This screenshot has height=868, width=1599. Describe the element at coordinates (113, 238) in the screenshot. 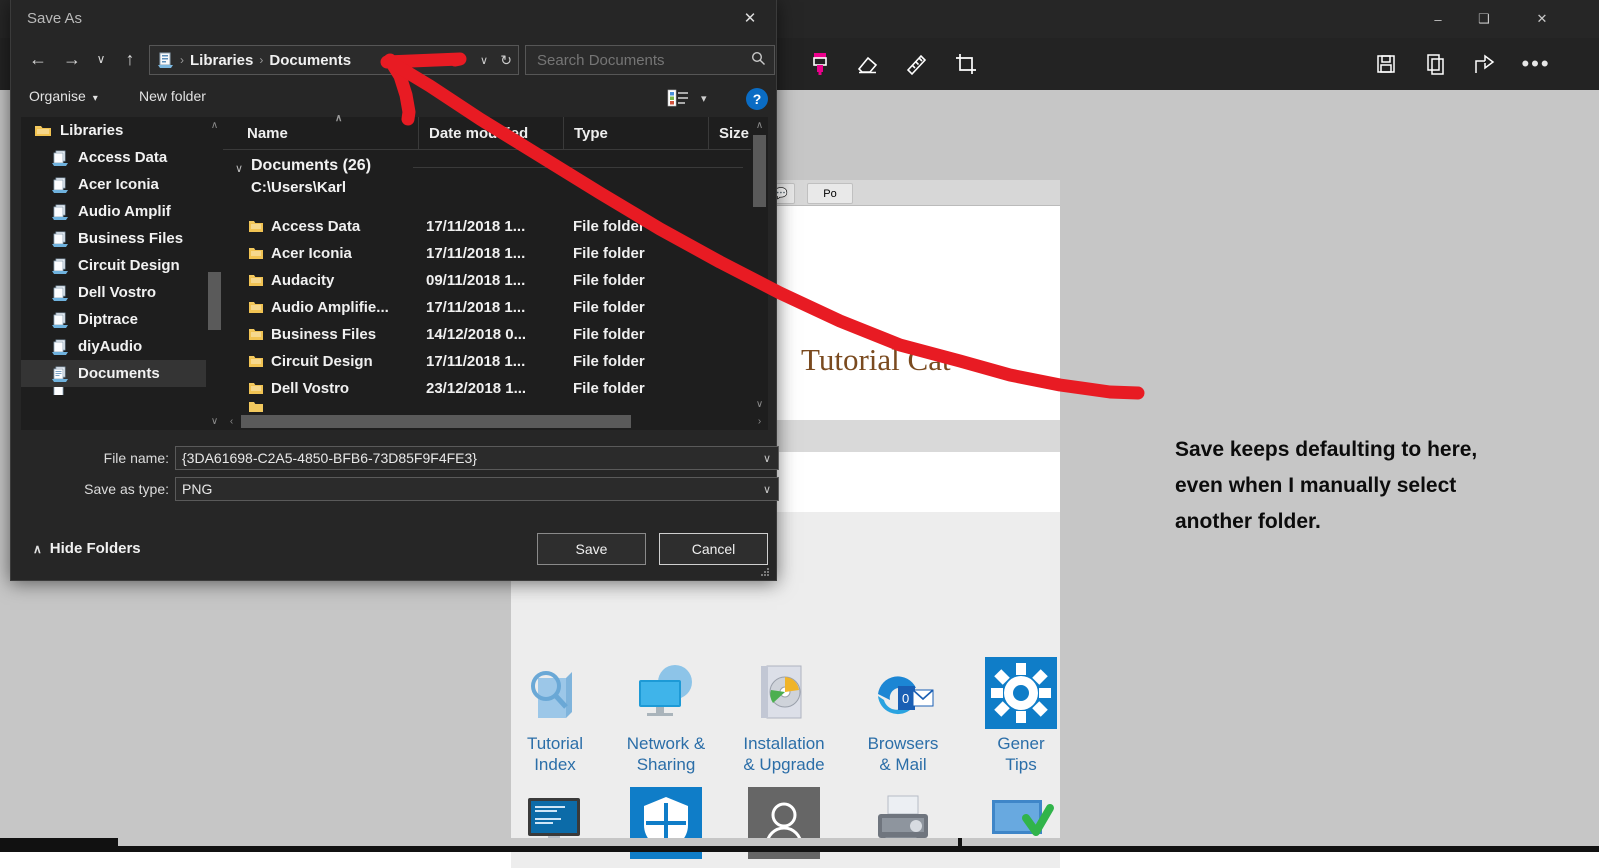

I see `tree-item-business-files: Business Files` at that location.